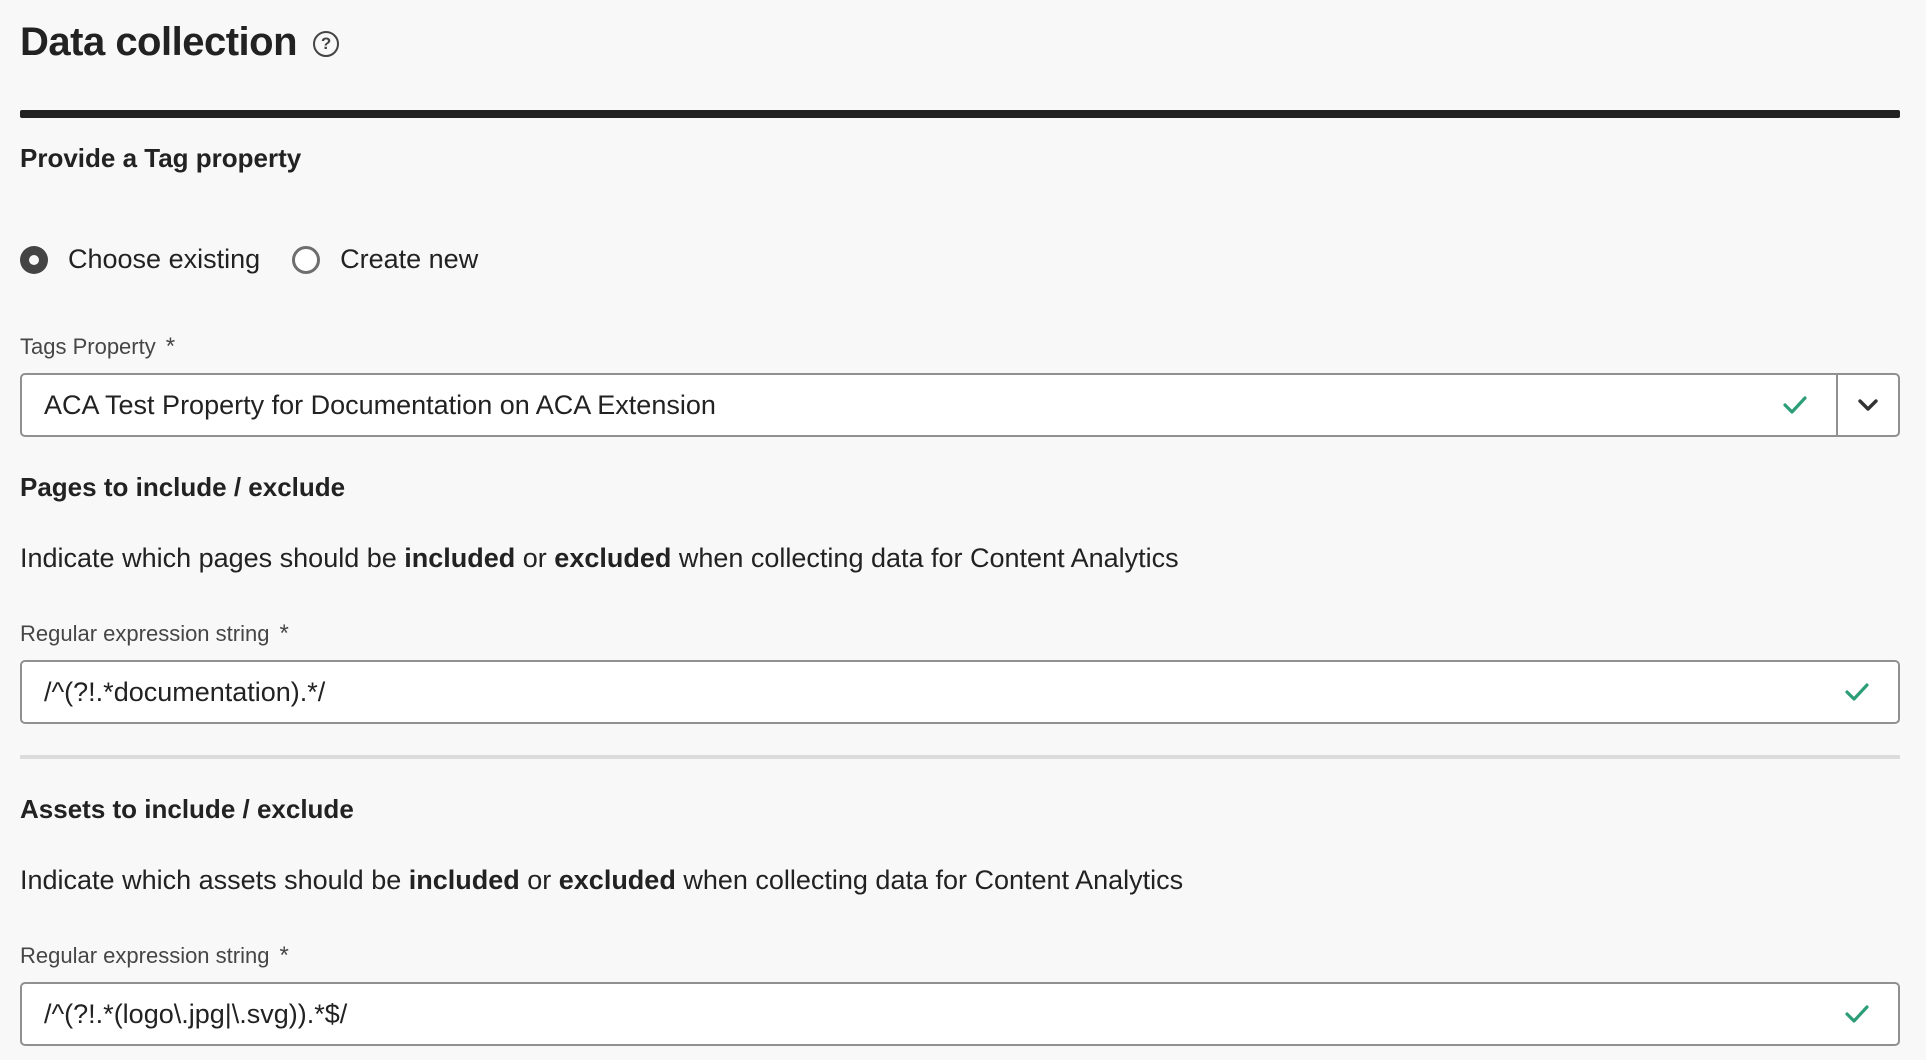 This screenshot has width=1926, height=1060. I want to click on radio-label-create-new: Create new, so click(409, 259).